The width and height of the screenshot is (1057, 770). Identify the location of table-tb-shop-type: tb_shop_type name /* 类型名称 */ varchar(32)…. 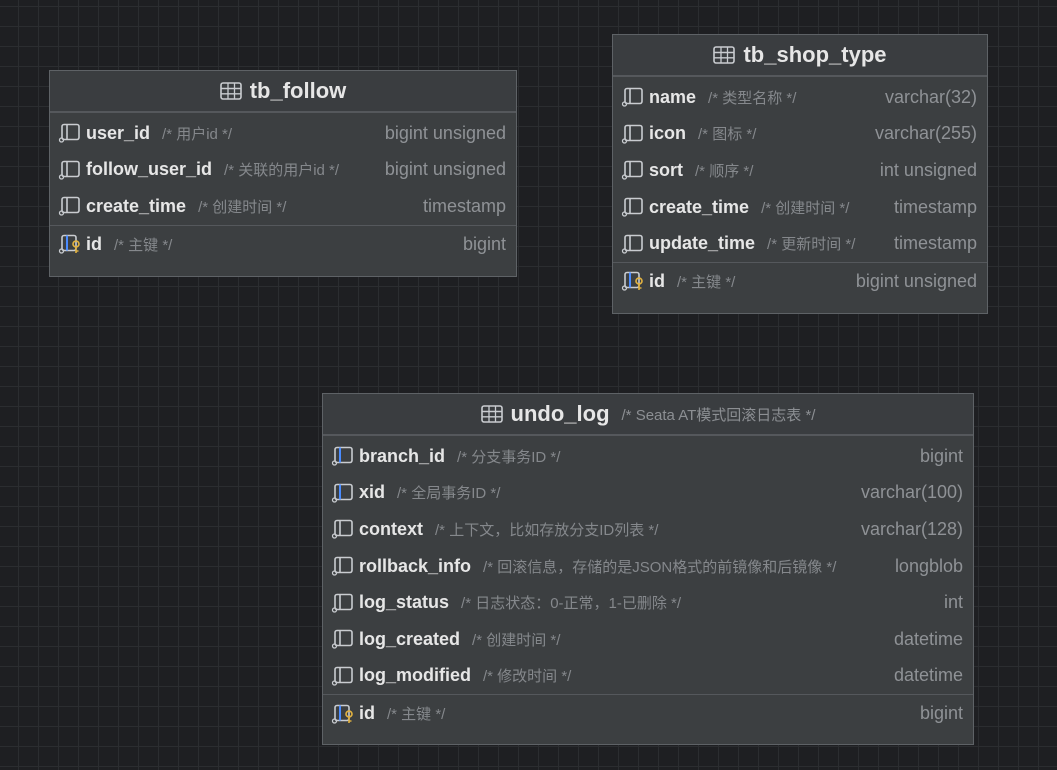
(800, 174).